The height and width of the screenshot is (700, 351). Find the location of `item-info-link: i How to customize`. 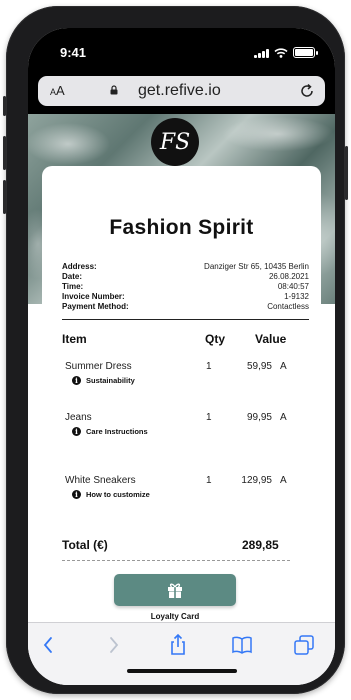

item-info-link: i How to customize is located at coordinates (111, 494).